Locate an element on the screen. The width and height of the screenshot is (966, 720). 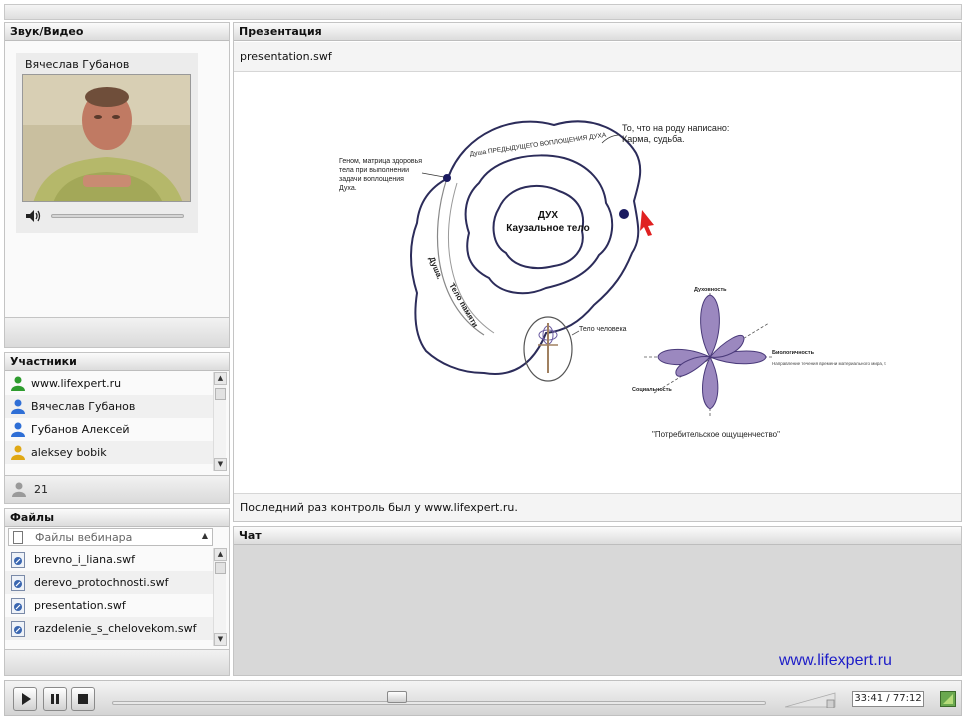
stop-button is located at coordinates (83, 699).